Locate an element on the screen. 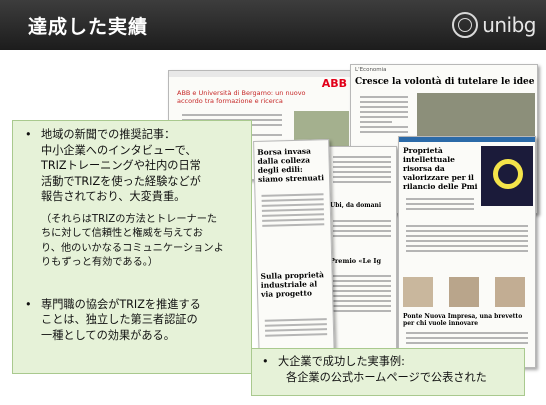 This screenshot has height=405, width=546. note-line: りもずっと有効である。） is located at coordinates (100, 262).